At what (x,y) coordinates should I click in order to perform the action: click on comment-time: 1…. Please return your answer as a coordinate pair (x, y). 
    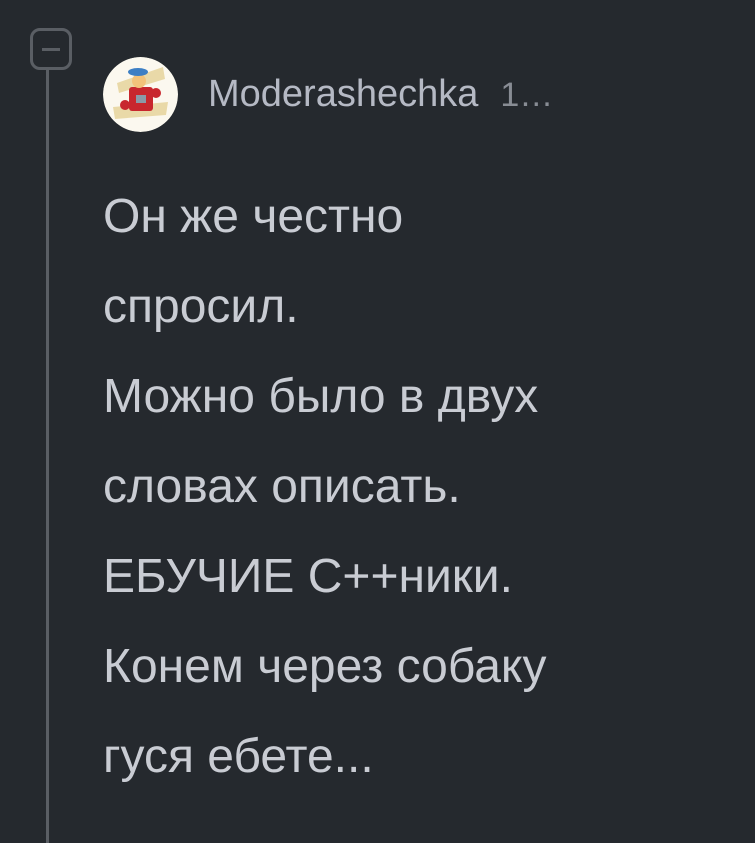
    Looking at the image, I should click on (527, 95).